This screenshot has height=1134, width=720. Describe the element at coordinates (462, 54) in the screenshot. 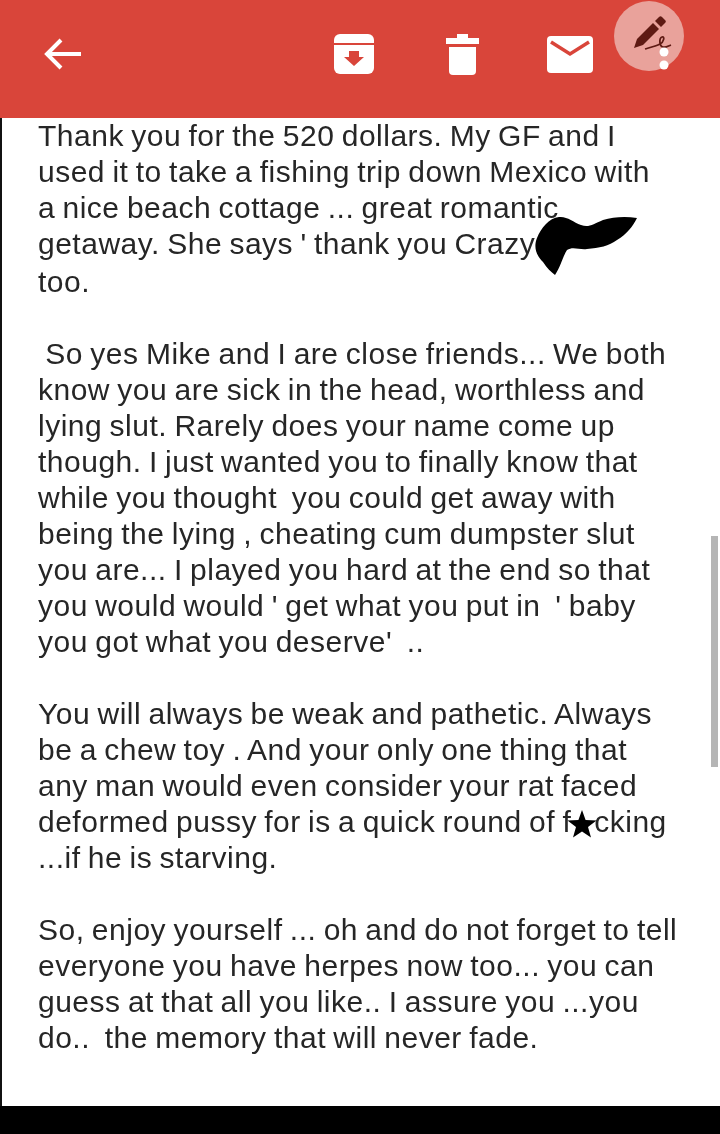

I see `trash-icon` at that location.